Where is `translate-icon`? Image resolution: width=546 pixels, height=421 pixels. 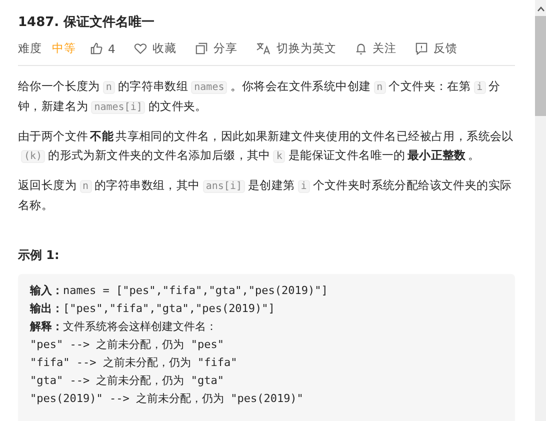
translate-icon is located at coordinates (264, 48).